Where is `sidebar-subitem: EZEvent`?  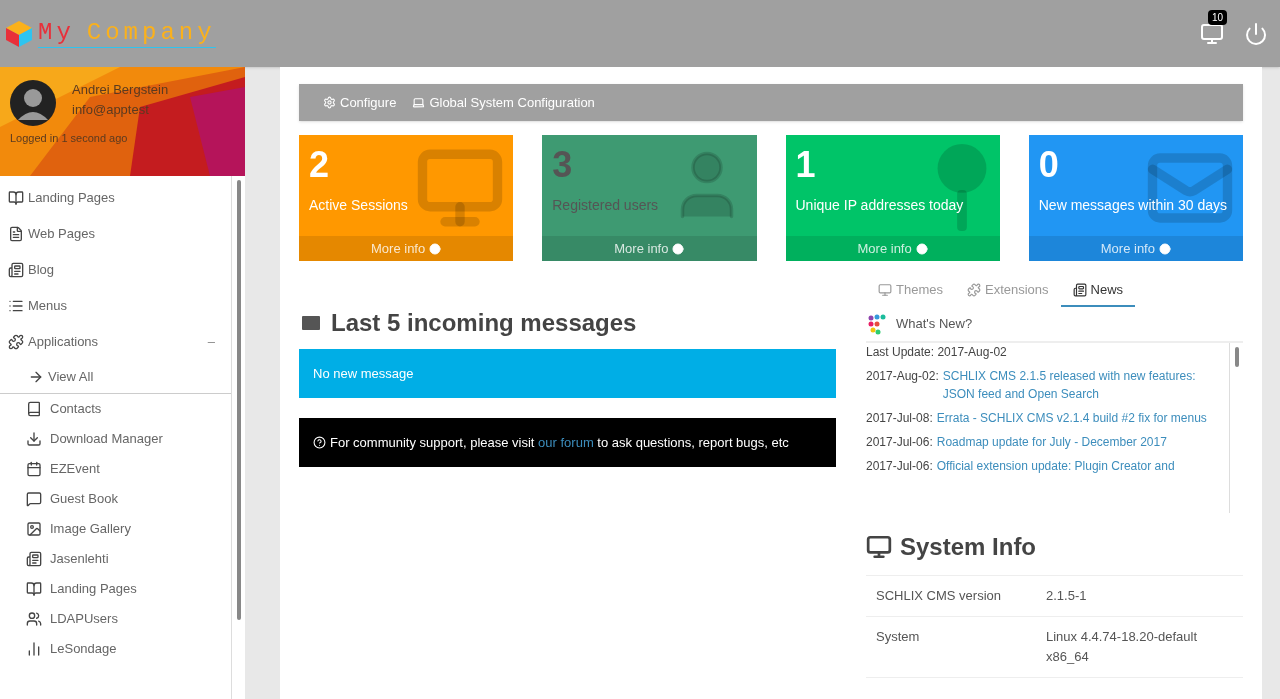 sidebar-subitem: EZEvent is located at coordinates (115, 469).